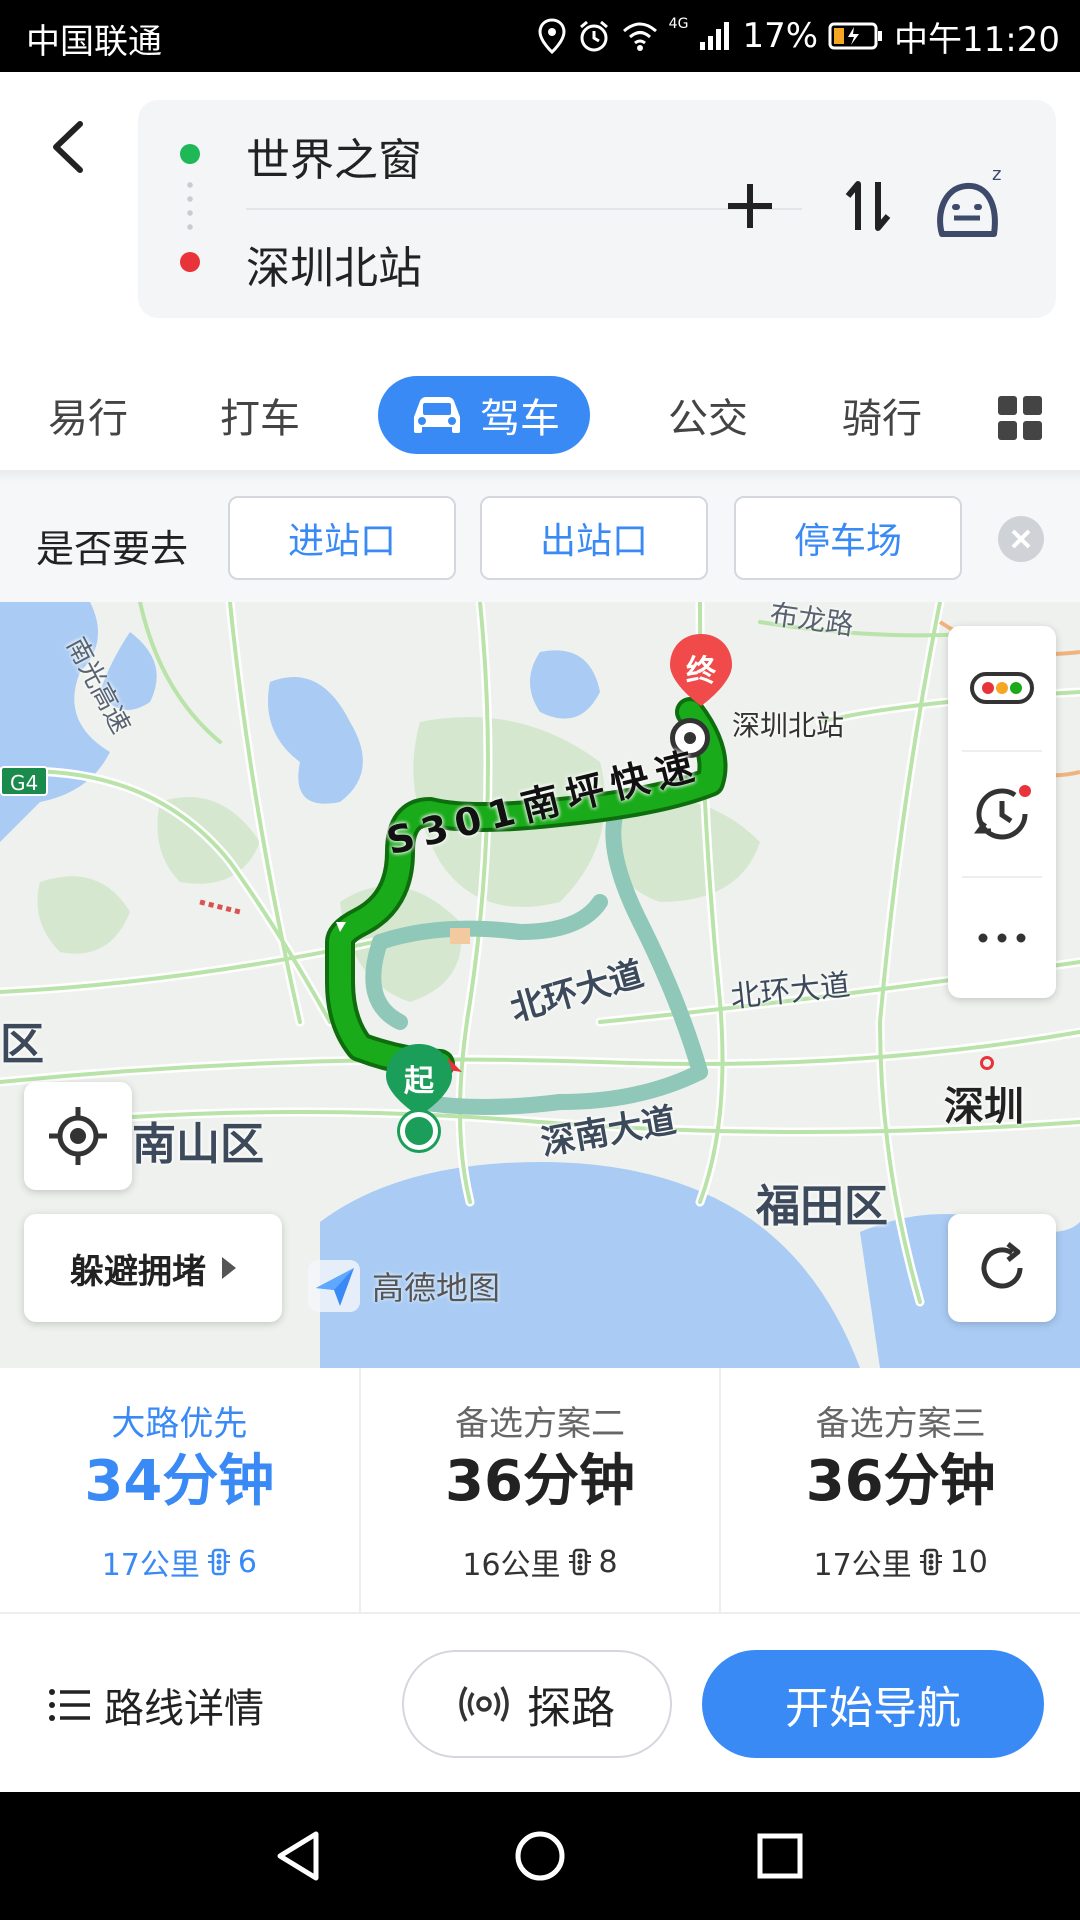 The width and height of the screenshot is (1080, 1920). I want to click on end-dot-icon, so click(190, 262).